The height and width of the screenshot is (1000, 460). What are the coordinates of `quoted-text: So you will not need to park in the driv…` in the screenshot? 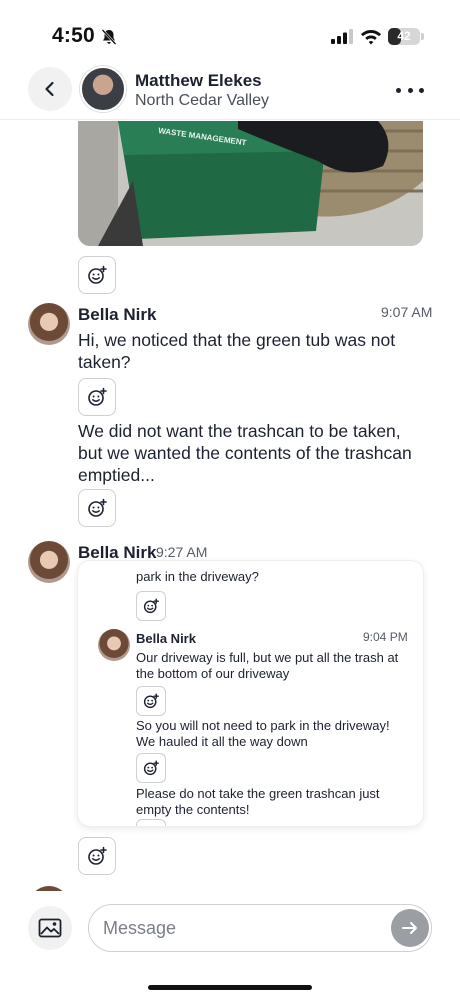 It's located at (263, 733).